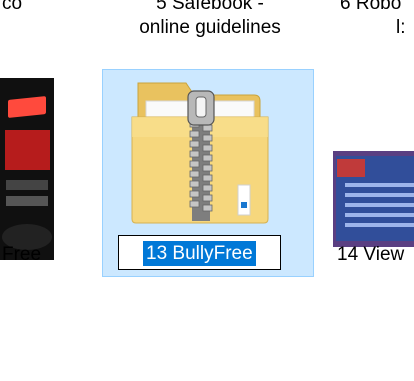  Describe the element at coordinates (371, 7) in the screenshot. I see `item-label-line-1: 6 Robo` at that location.